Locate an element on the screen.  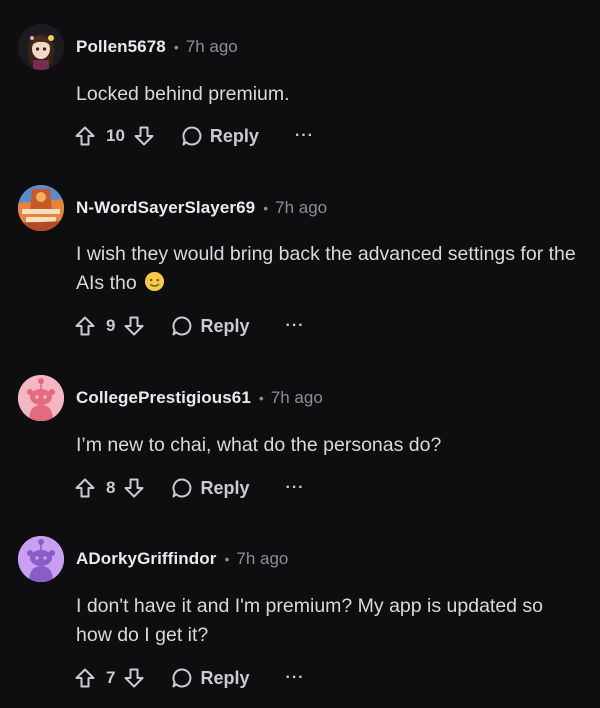
comment-header: CollegePrestigious61 • 7h ago is located at coordinates (170, 398).